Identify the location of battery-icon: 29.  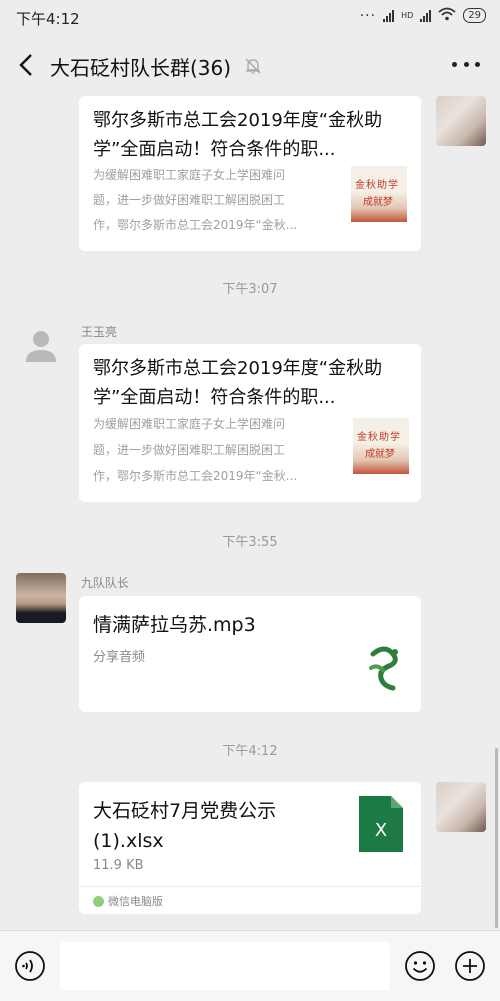
(474, 15).